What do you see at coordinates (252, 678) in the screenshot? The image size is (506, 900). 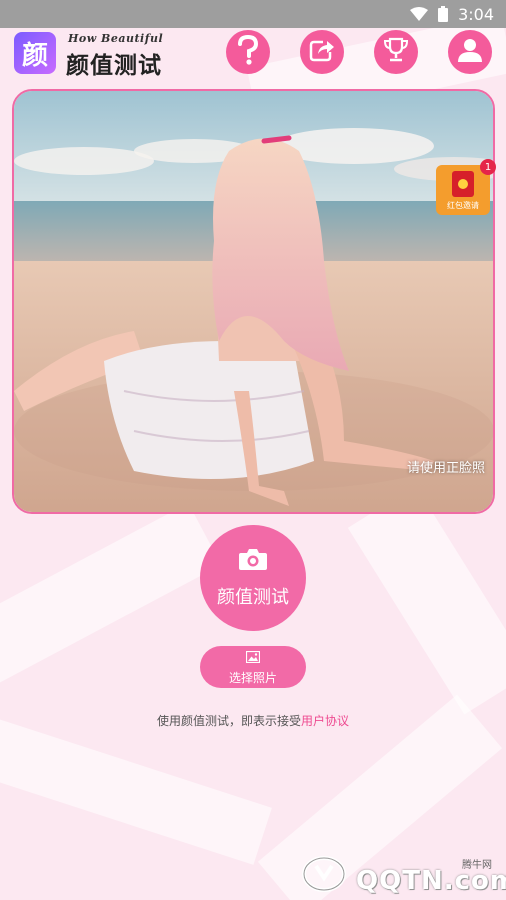 I see `select-photo-label: 选择照片` at bounding box center [252, 678].